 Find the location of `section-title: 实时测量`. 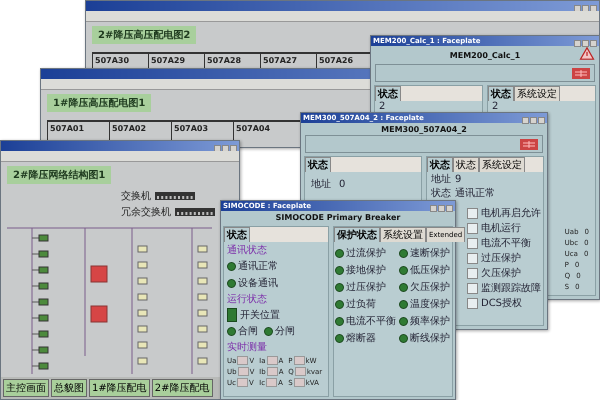

section-title: 实时测量 is located at coordinates (247, 347).